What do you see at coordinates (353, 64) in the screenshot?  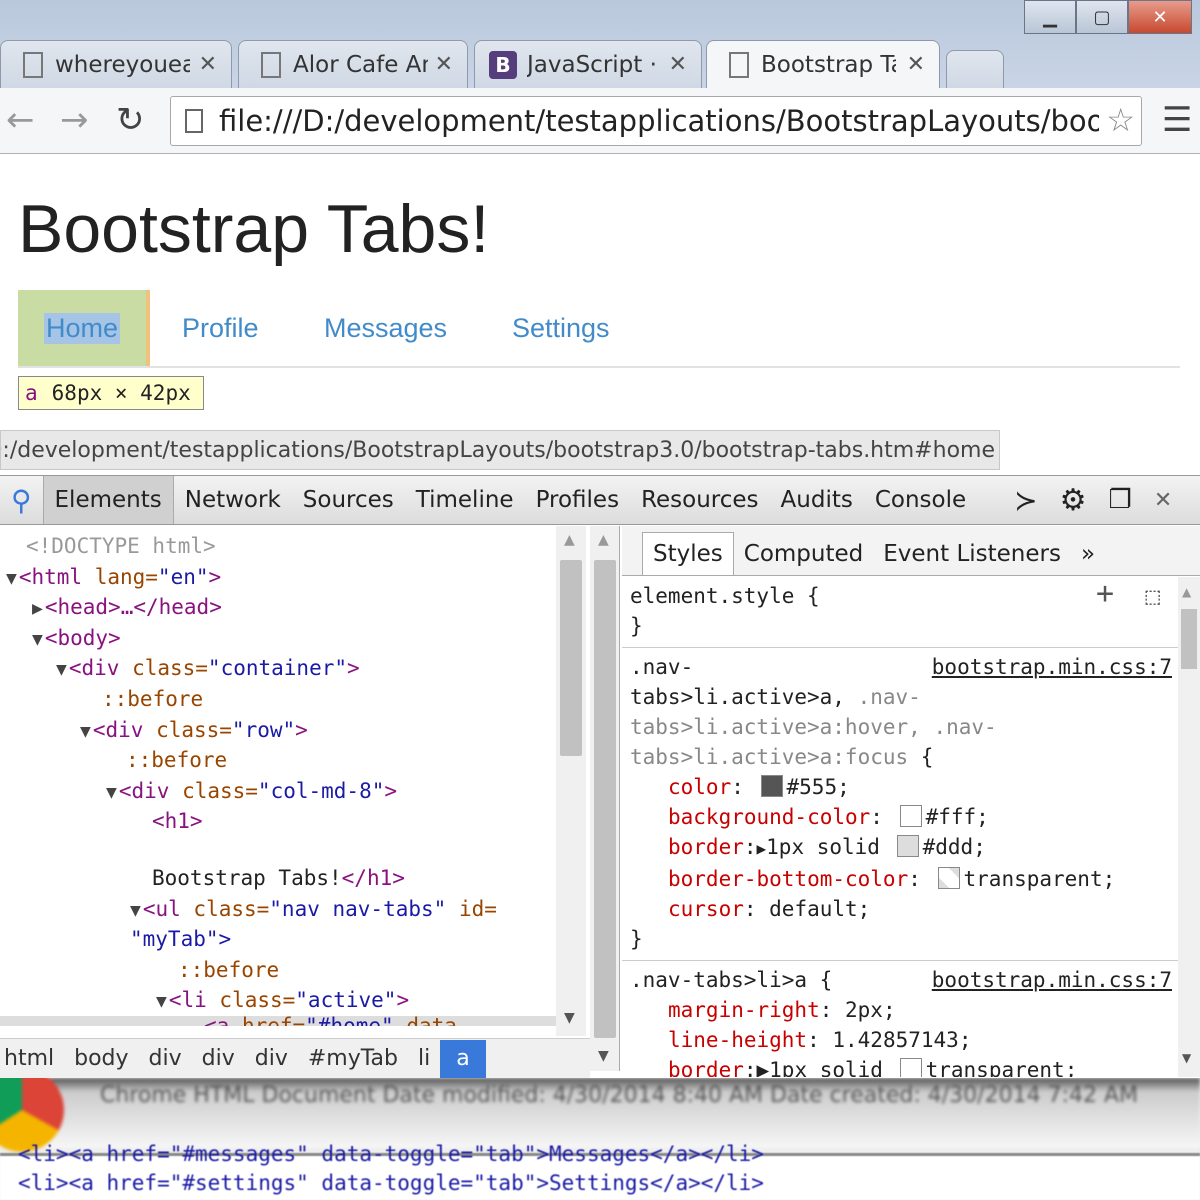 I see `browser-tab: Alor Cafe An ✕` at bounding box center [353, 64].